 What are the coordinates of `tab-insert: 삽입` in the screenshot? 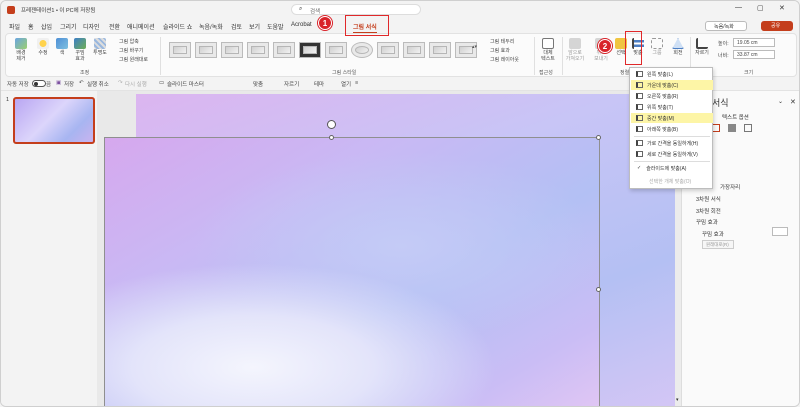 It's located at (46, 26).